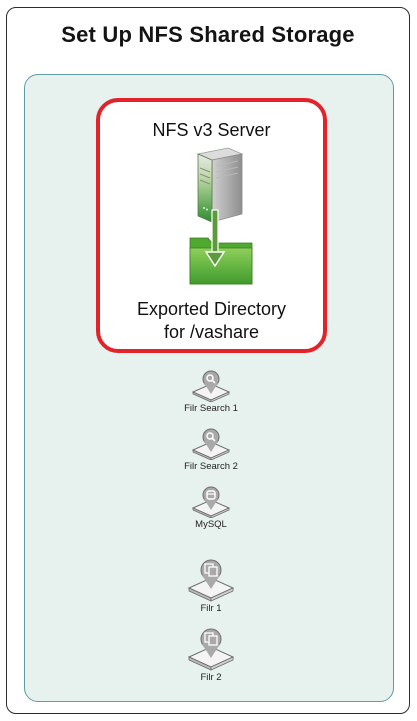  What do you see at coordinates (211, 321) in the screenshot?
I see `exported-directory-label: Exported Directory for /vashare` at bounding box center [211, 321].